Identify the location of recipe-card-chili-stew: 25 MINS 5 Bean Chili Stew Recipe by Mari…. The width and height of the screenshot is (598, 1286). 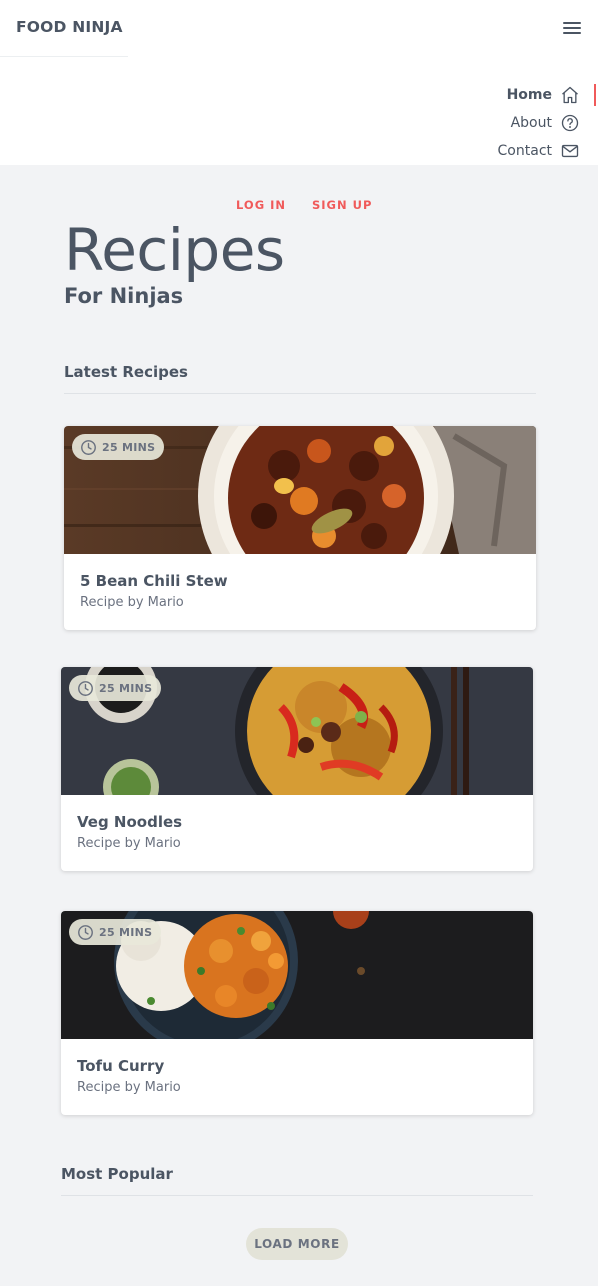
(300, 528).